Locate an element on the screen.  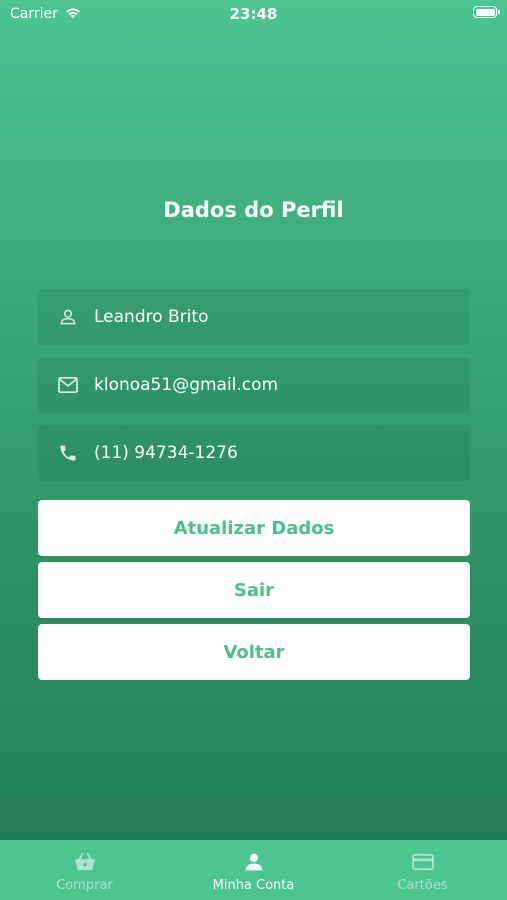
page-title: Dados do Perfil is located at coordinates (253, 210).